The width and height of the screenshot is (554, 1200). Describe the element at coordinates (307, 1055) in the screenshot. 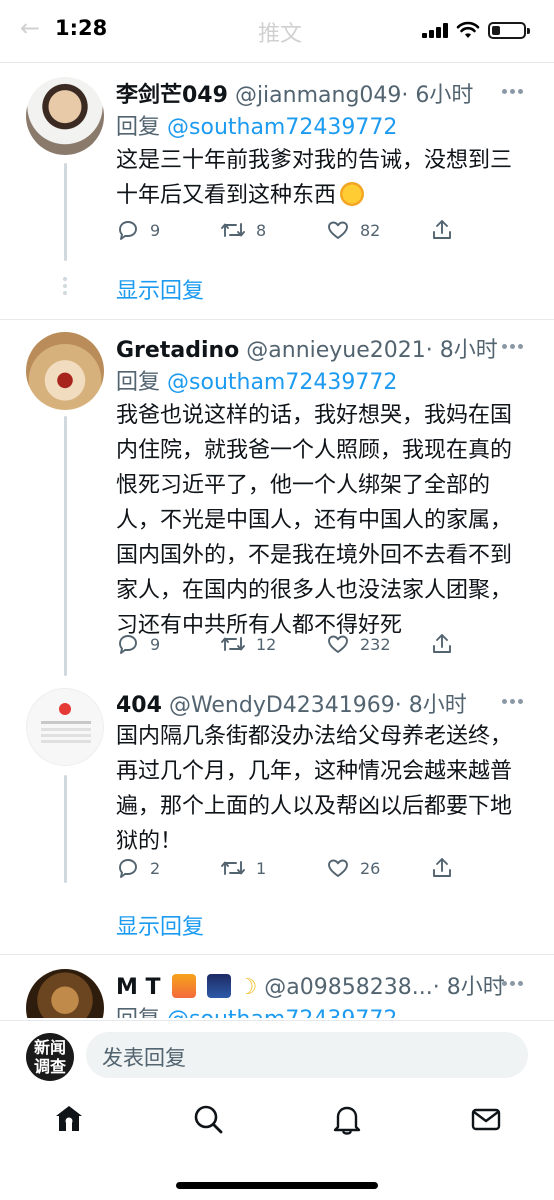

I see `reply-input: 发表回复` at that location.